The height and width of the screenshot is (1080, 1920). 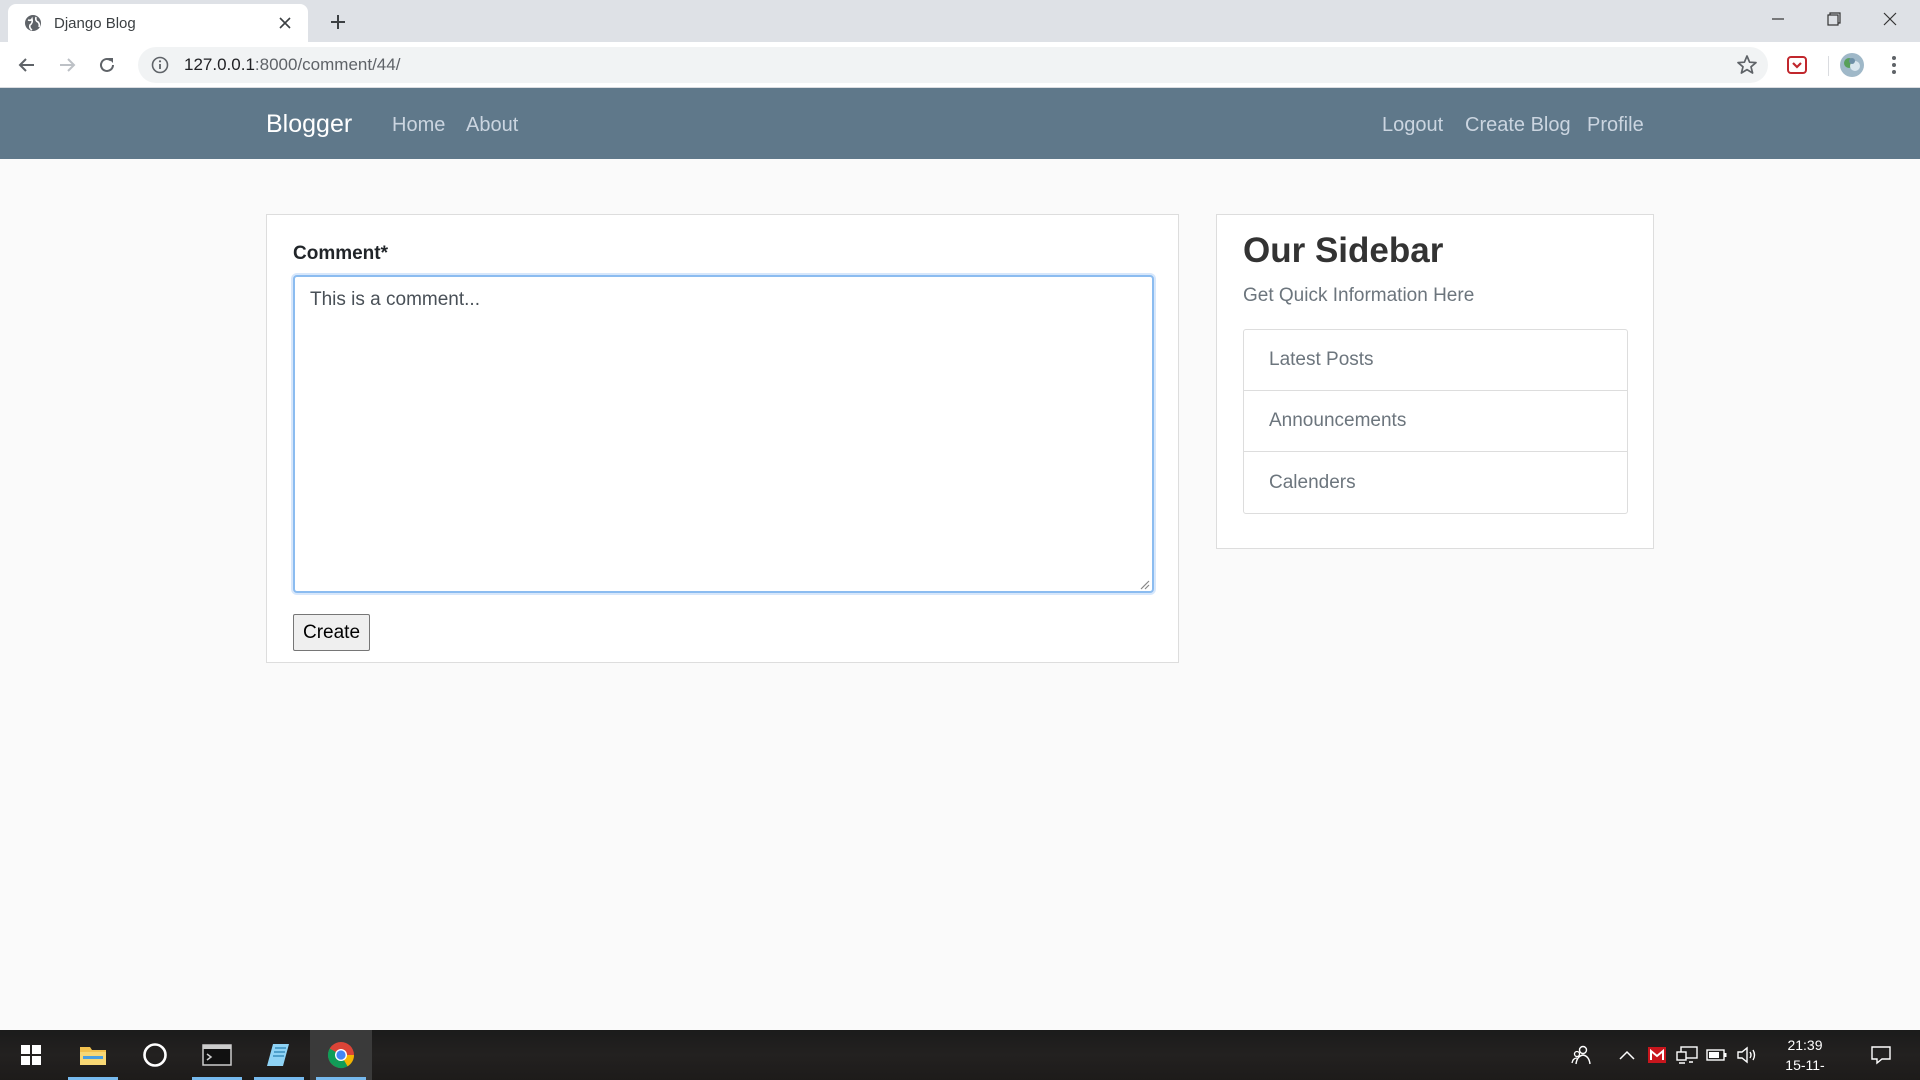 I want to click on nav-link-about: About, so click(x=492, y=125).